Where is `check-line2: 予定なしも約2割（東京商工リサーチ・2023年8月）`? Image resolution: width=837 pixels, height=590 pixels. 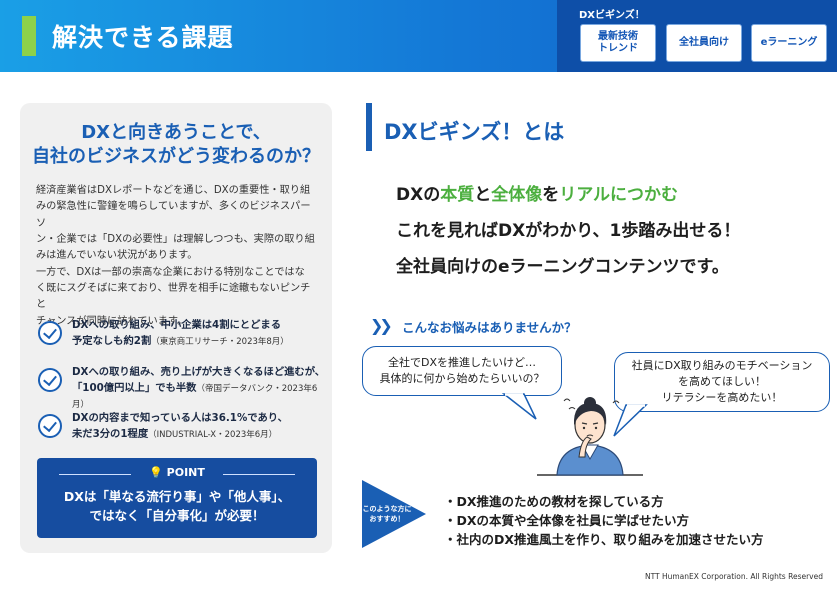
check-line2: 予定なしも約2割（東京商工リサーチ・2023年8月） is located at coordinates (180, 342).